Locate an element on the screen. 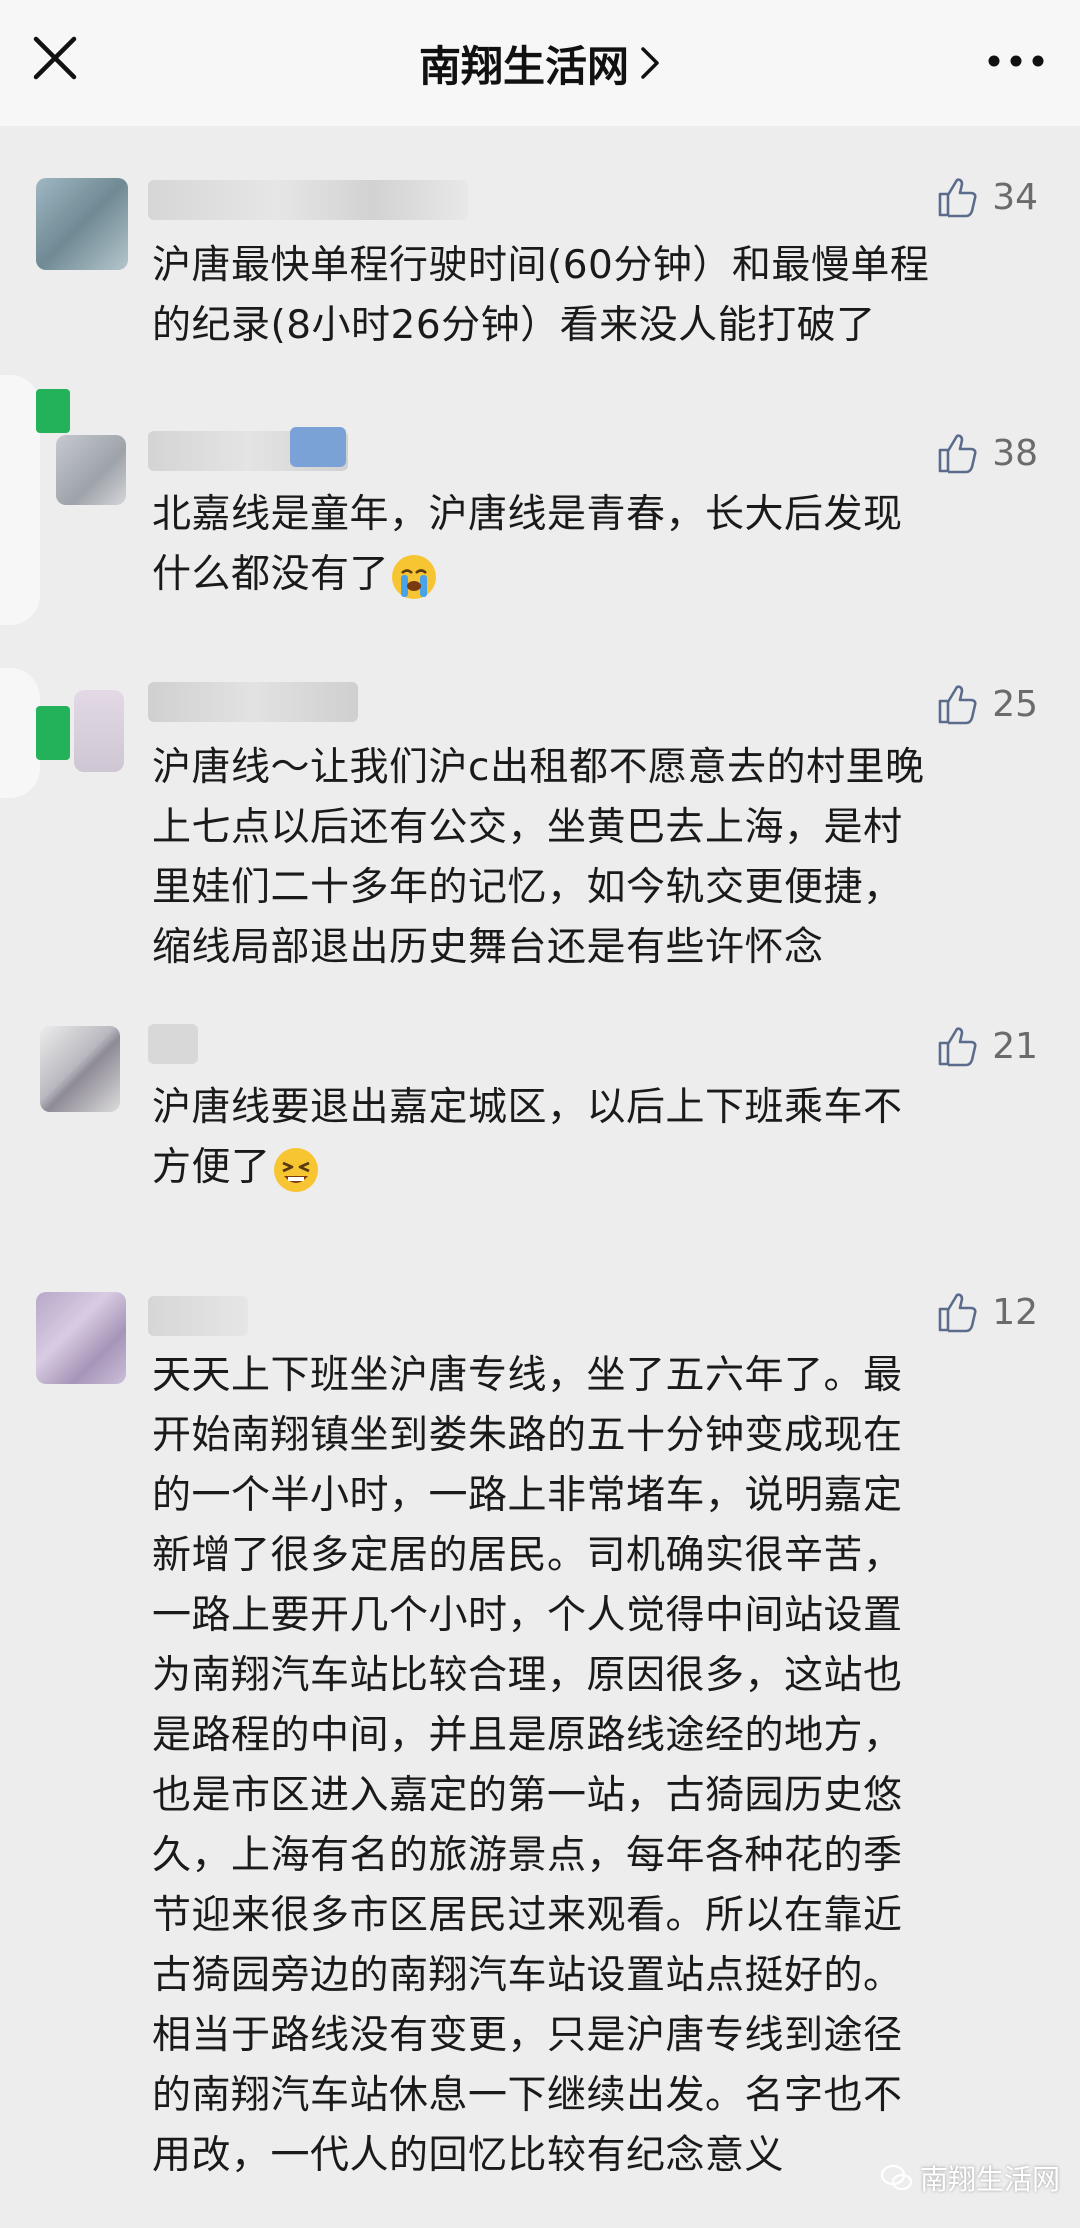 The width and height of the screenshot is (1080, 2228). chevron-right-icon is located at coordinates (650, 63).